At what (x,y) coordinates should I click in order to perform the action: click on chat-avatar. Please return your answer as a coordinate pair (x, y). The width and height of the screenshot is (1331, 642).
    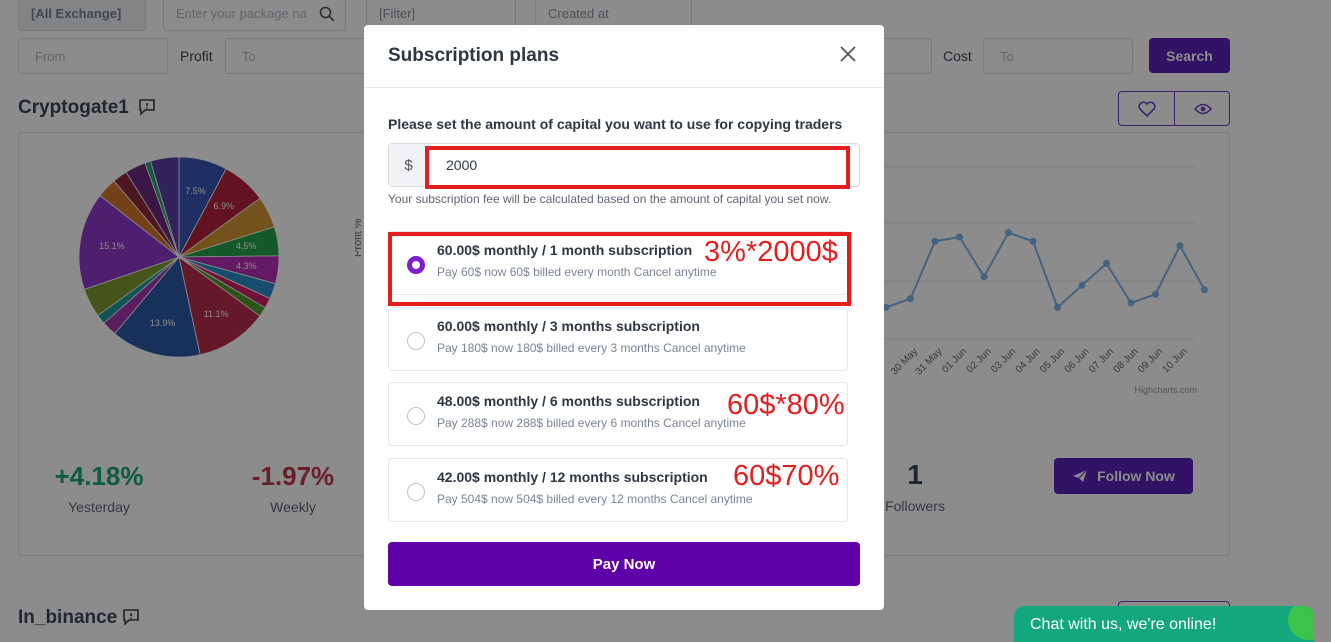
    Looking at the image, I should click on (1301, 623).